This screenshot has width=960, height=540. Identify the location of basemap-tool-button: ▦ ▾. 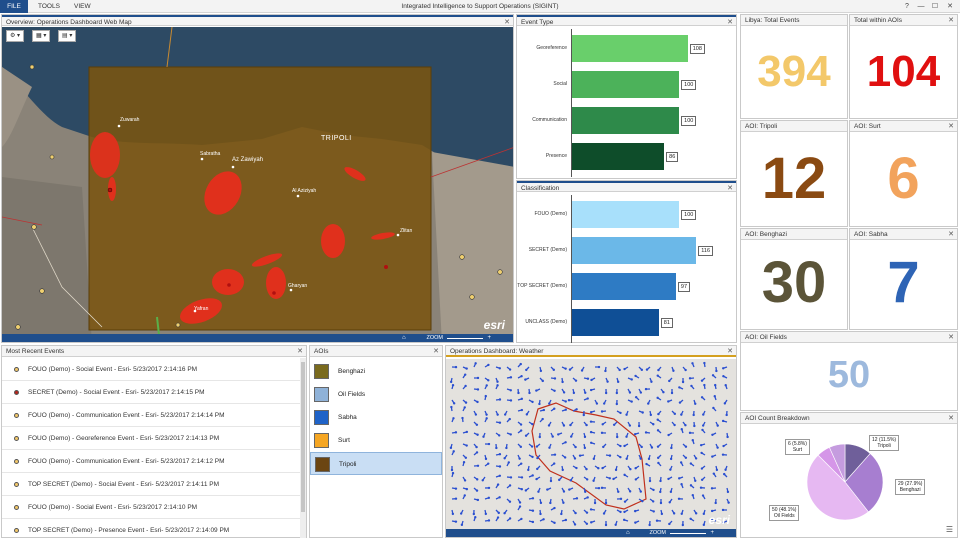
(41, 36).